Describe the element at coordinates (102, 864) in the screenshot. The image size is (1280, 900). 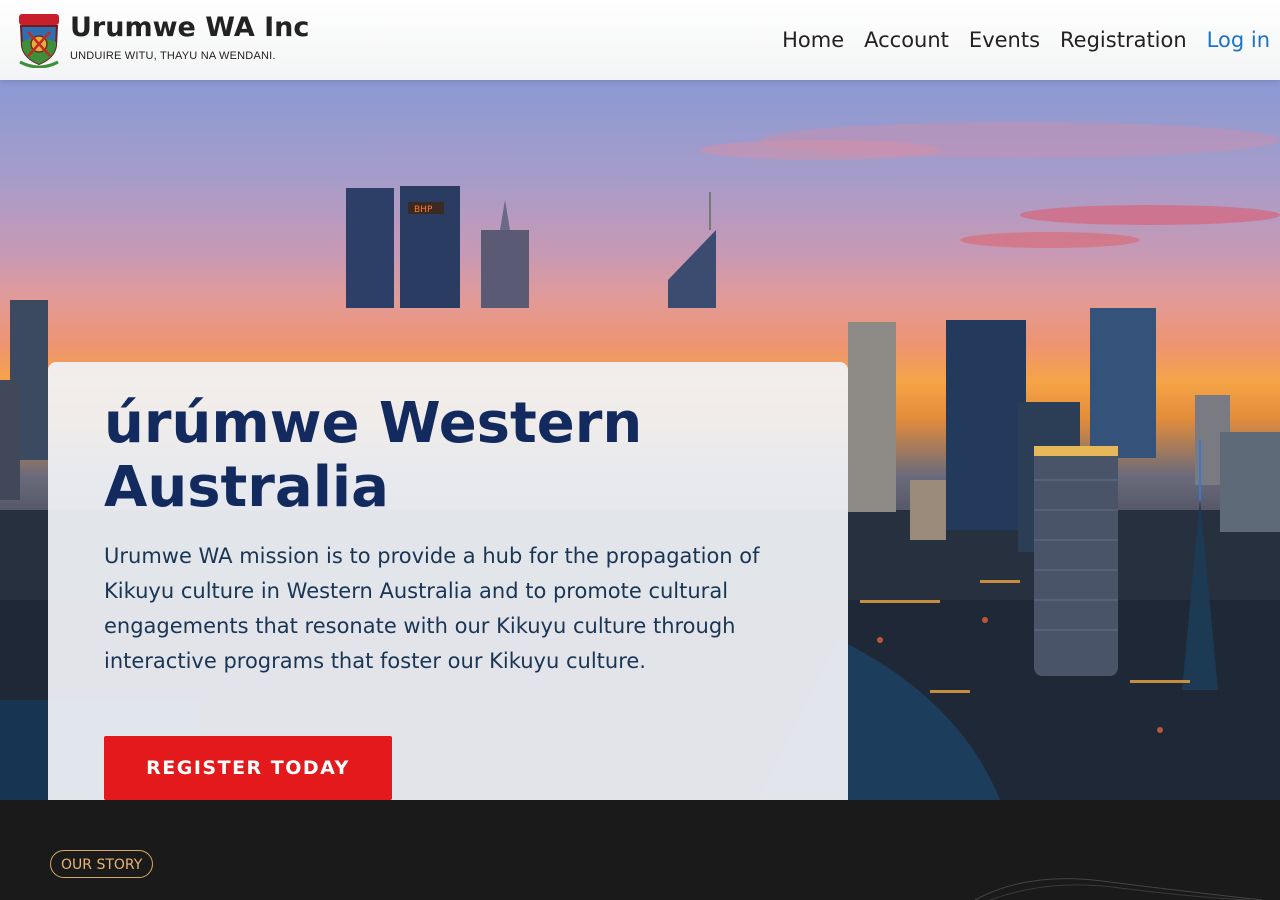
I see `our-story-badge: OUR STORY` at that location.